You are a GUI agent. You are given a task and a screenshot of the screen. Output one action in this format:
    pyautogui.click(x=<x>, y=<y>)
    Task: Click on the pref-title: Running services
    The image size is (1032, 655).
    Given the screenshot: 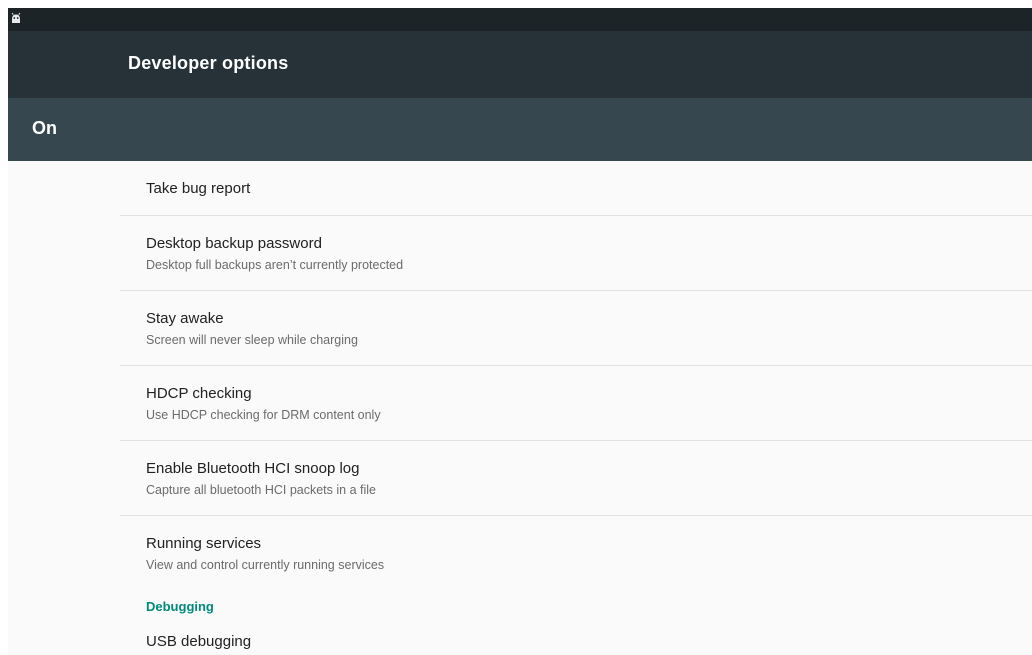 What is the action you would take?
    pyautogui.click(x=204, y=543)
    